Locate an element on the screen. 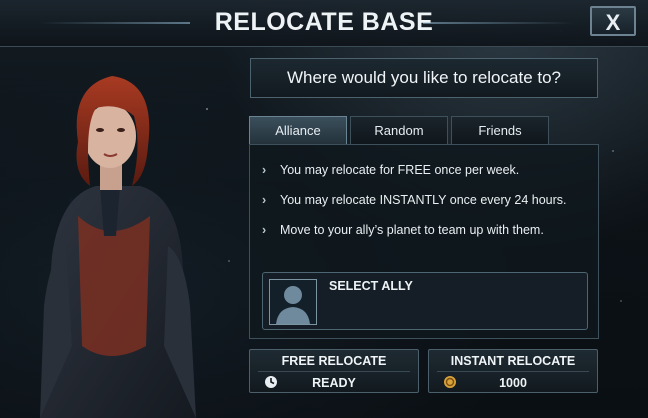  info-line-text: You may relocate for FREE once per week. is located at coordinates (400, 170).